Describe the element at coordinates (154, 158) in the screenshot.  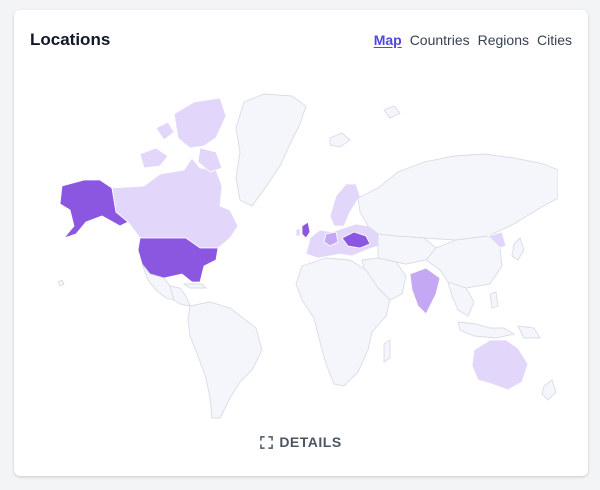
I see `region-canada-islands-west` at that location.